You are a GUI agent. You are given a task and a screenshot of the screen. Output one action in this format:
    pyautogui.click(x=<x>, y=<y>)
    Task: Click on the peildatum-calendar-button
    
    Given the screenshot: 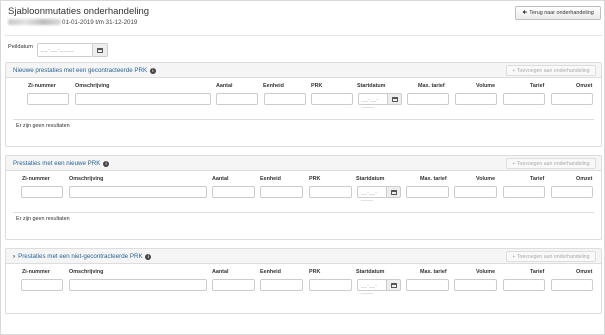 What is the action you would take?
    pyautogui.click(x=100, y=50)
    